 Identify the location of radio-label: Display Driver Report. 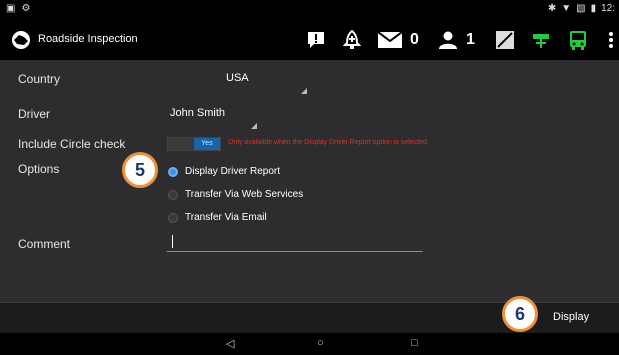
(233, 171).